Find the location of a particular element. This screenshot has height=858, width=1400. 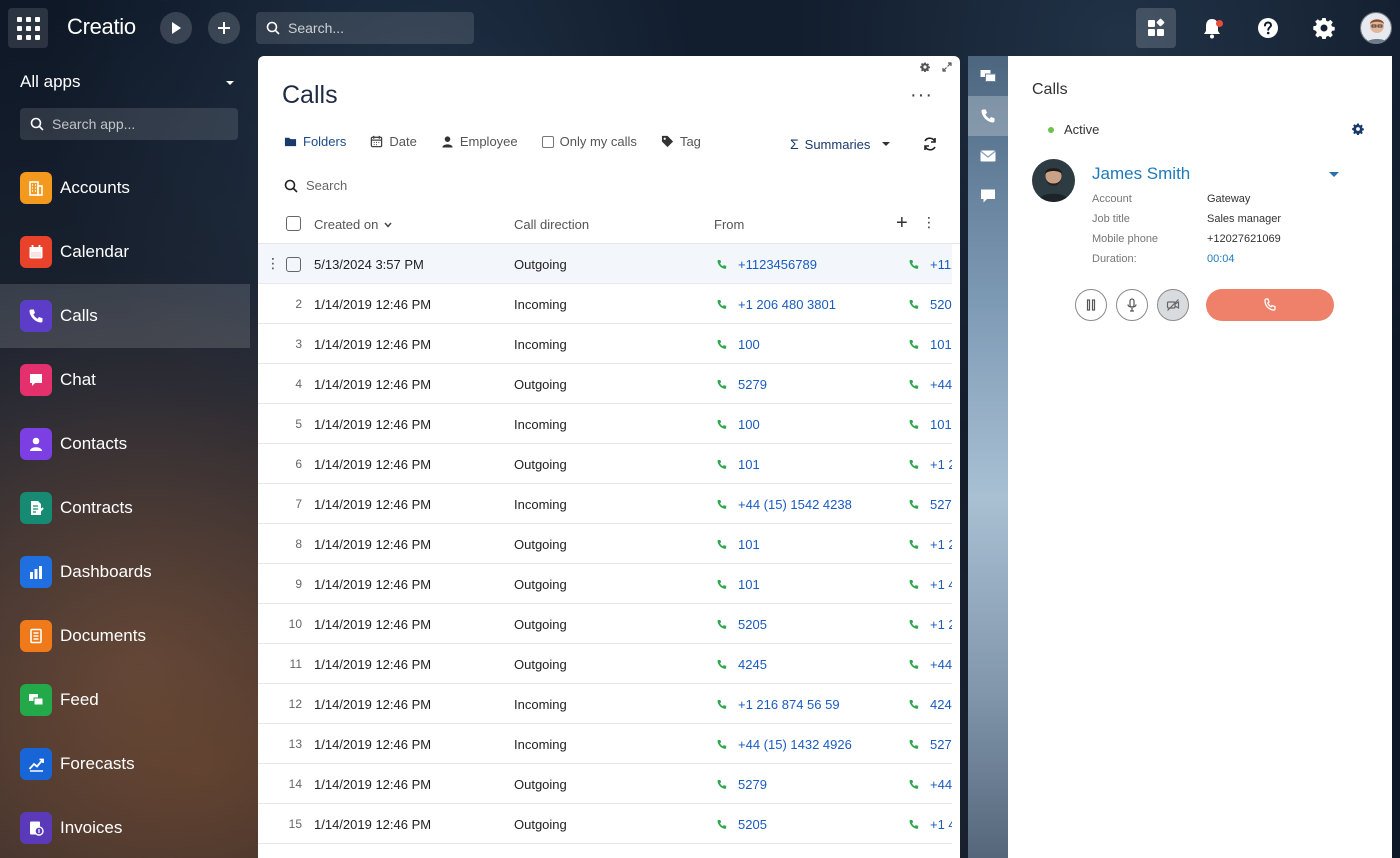

cell-from: 5279 is located at coordinates (741, 384).